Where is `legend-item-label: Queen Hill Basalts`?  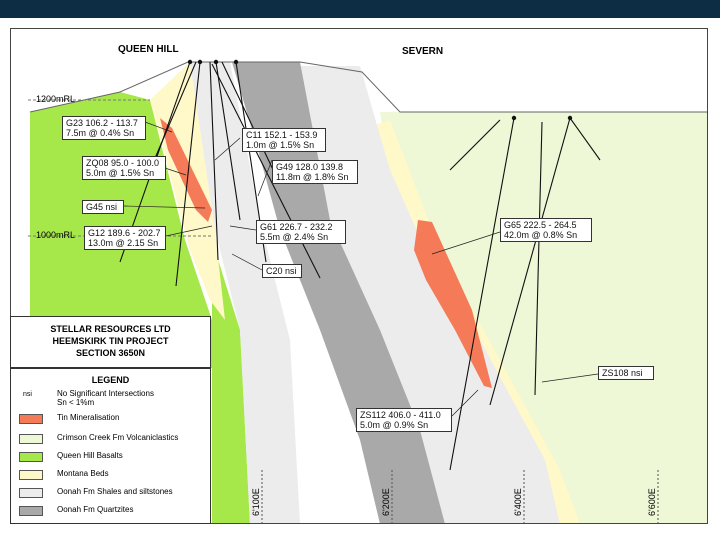 legend-item-label: Queen Hill Basalts is located at coordinates (90, 455).